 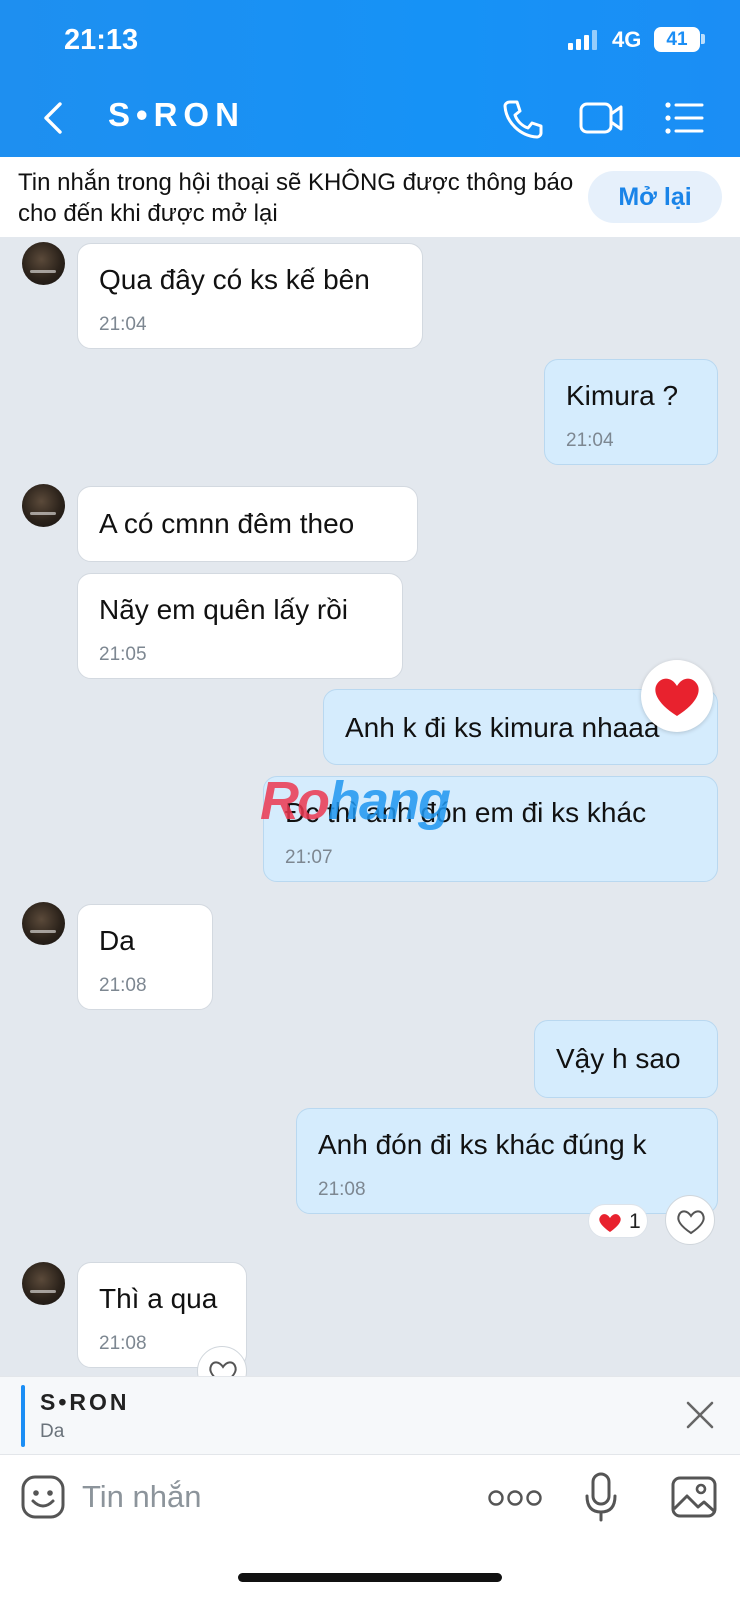 What do you see at coordinates (85, 1402) in the screenshot?
I see `reply-sender: S•RON` at bounding box center [85, 1402].